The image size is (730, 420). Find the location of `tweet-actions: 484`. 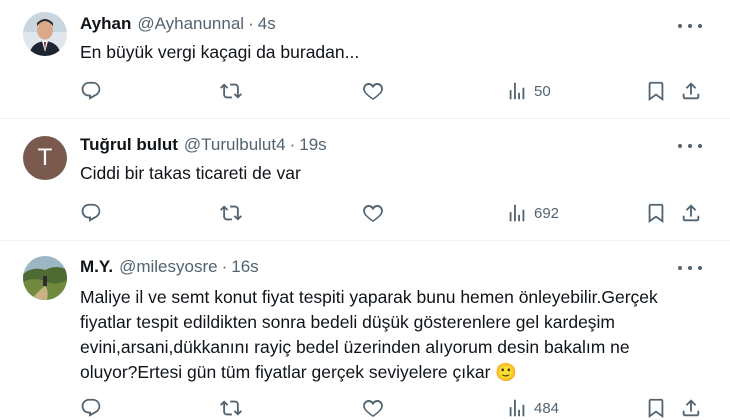

tweet-actions: 484 is located at coordinates (400, 408).